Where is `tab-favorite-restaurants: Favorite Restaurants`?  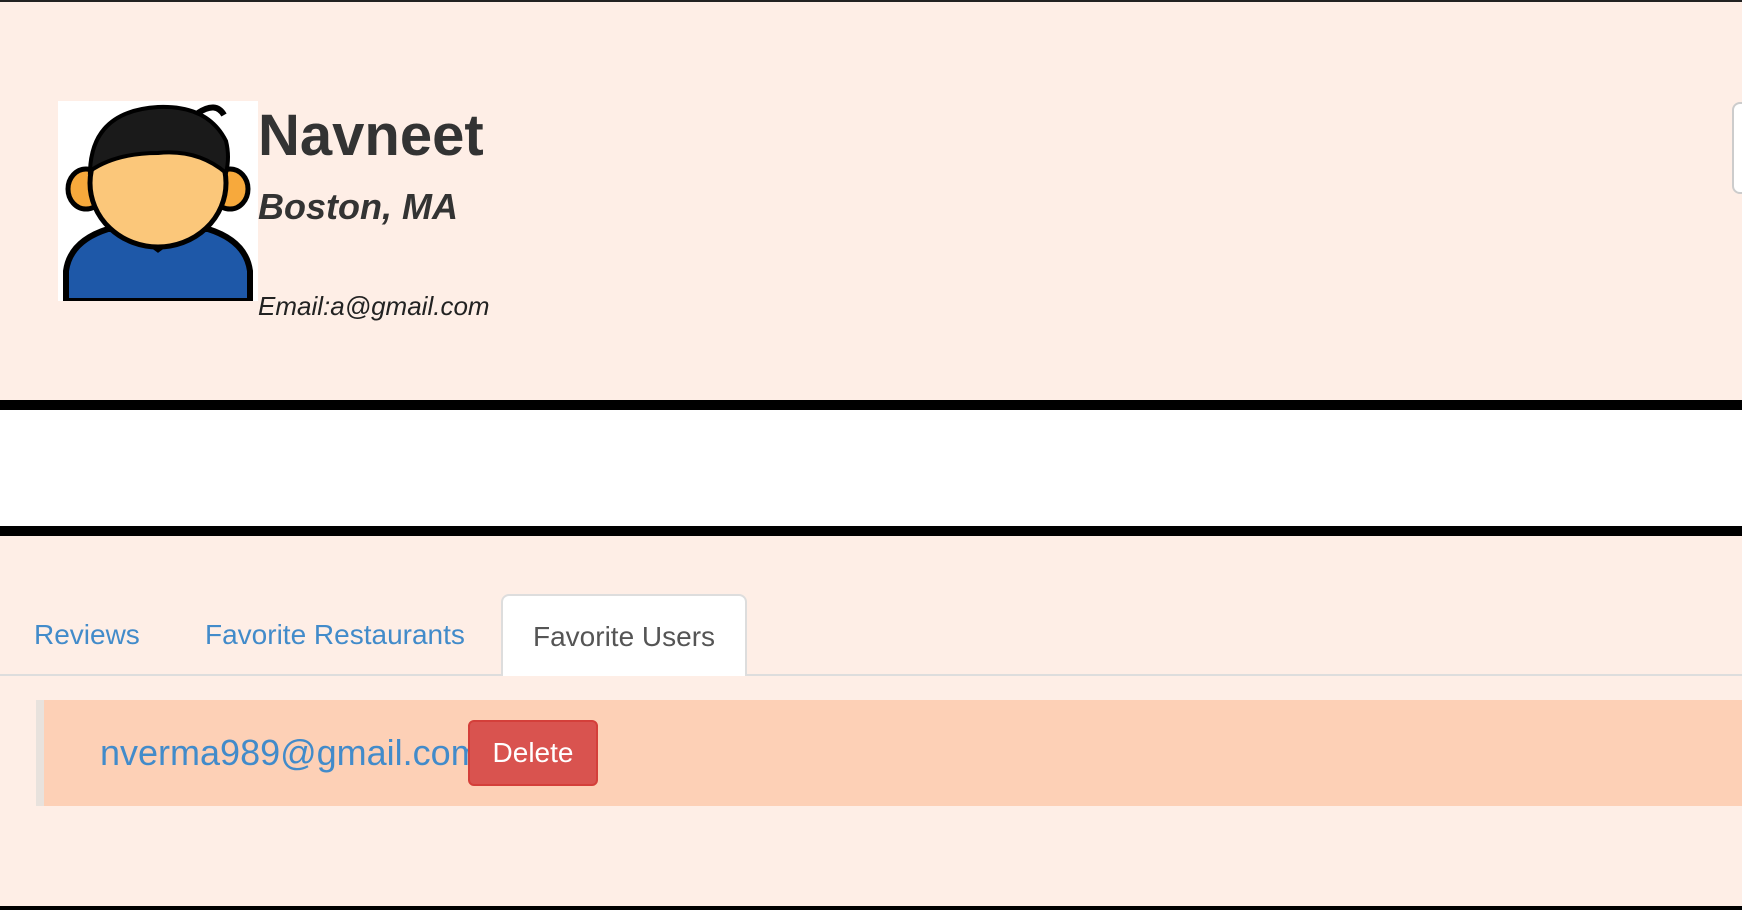 tab-favorite-restaurants: Favorite Restaurants is located at coordinates (335, 635).